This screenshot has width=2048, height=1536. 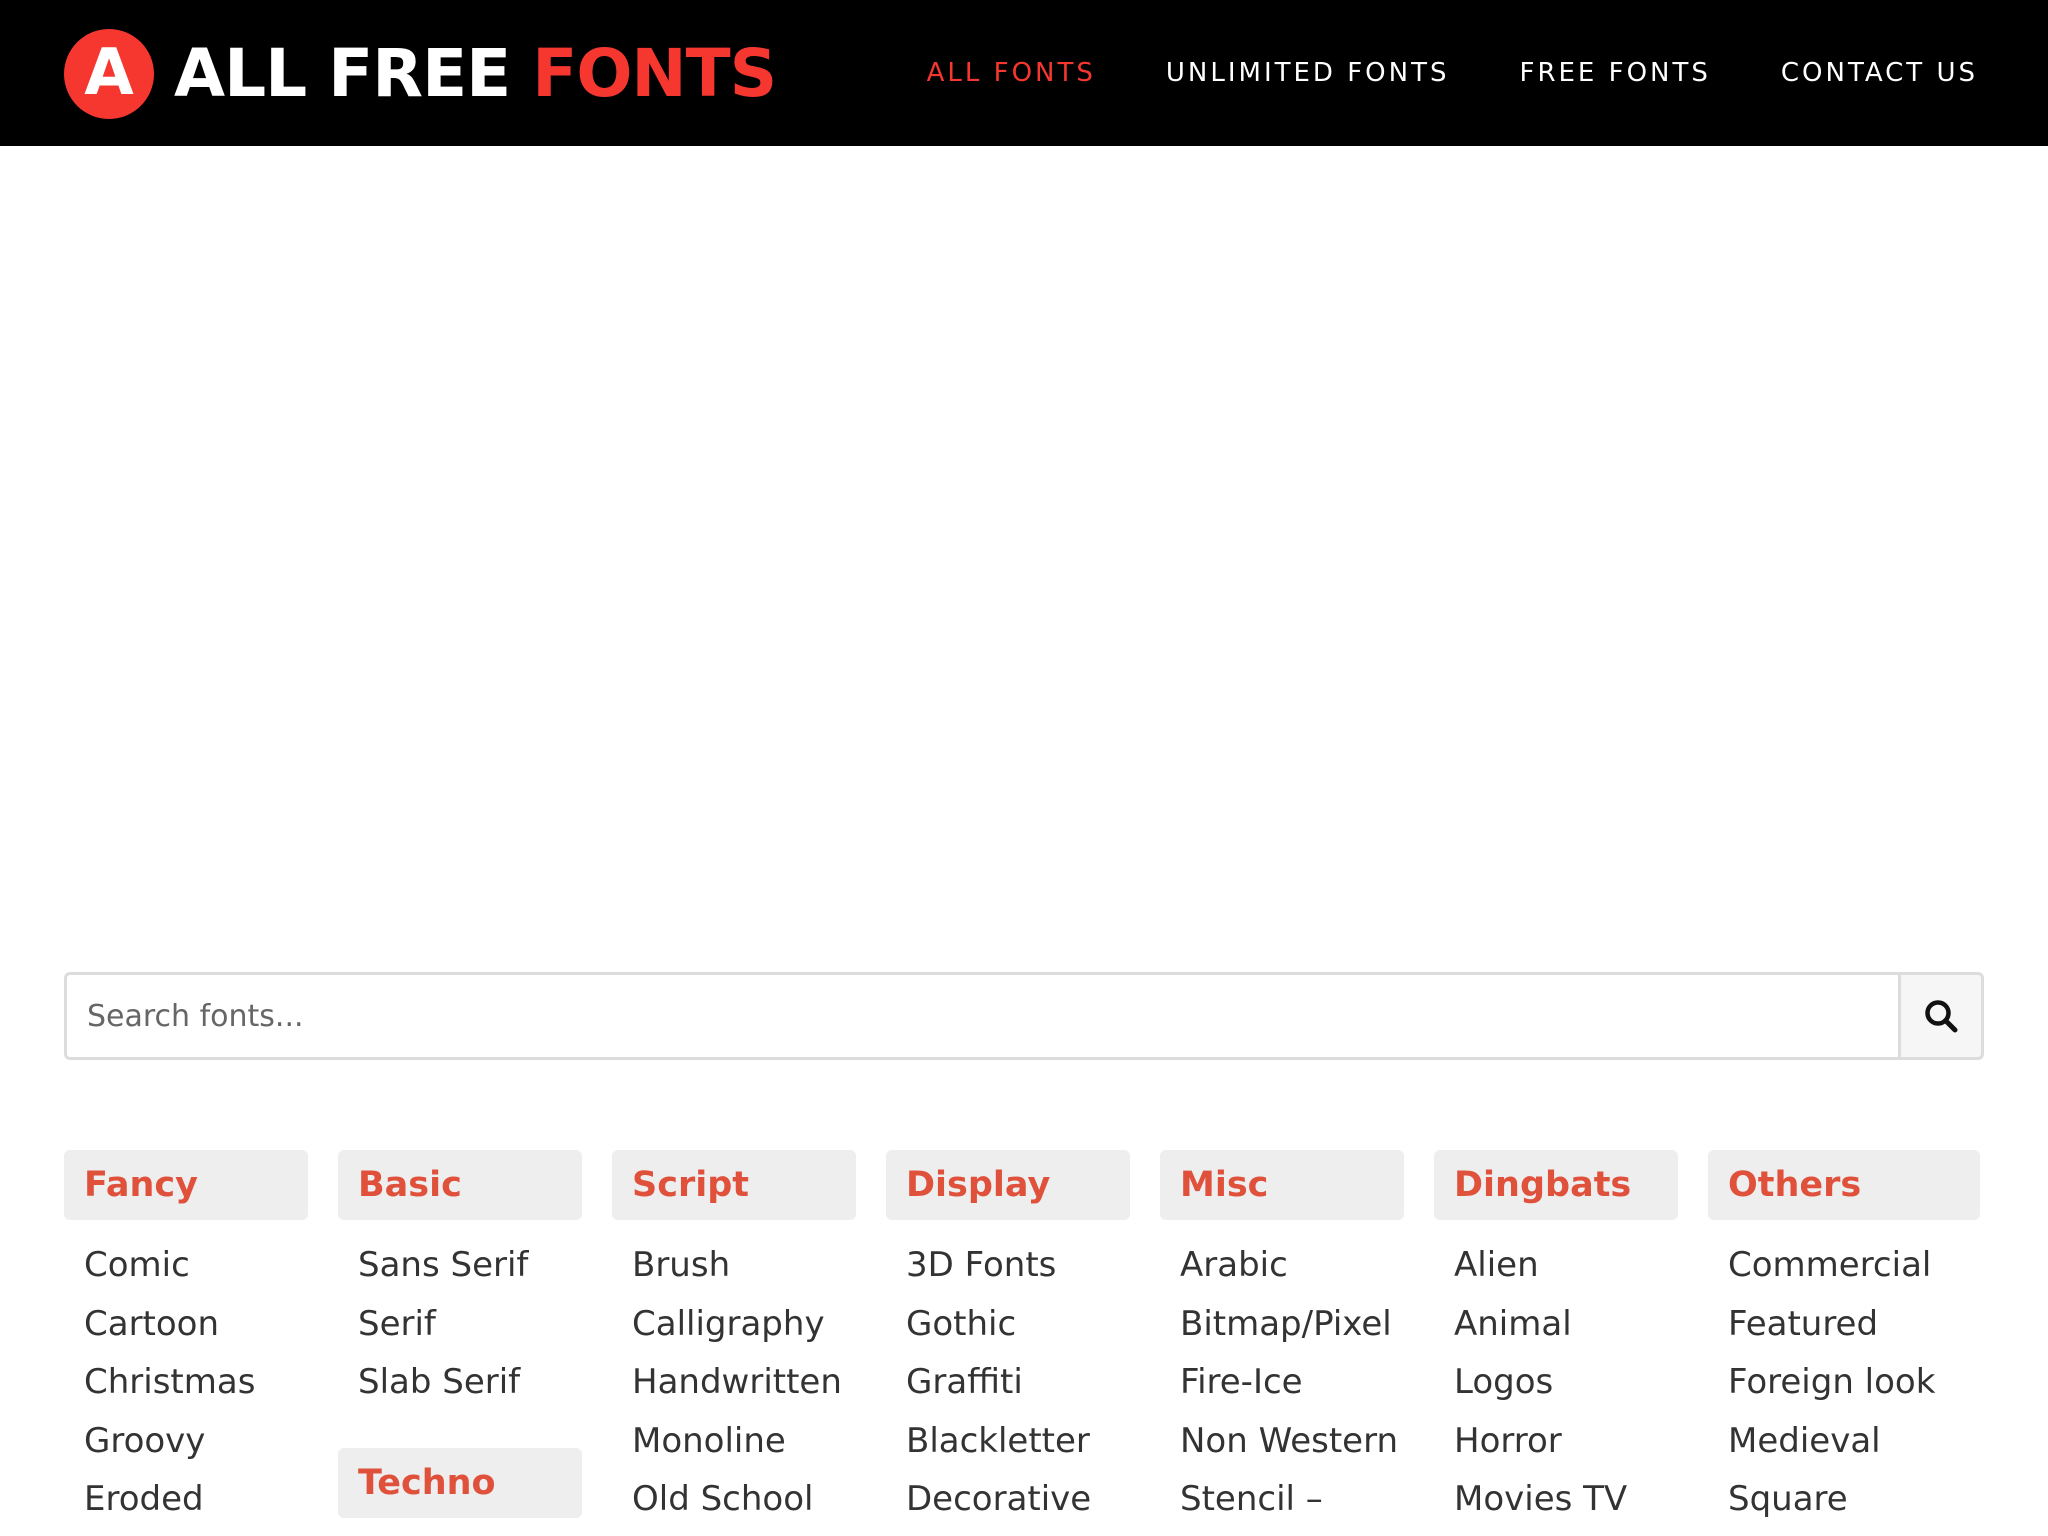 I want to click on category-link: Sans Serif, so click(x=443, y=1265).